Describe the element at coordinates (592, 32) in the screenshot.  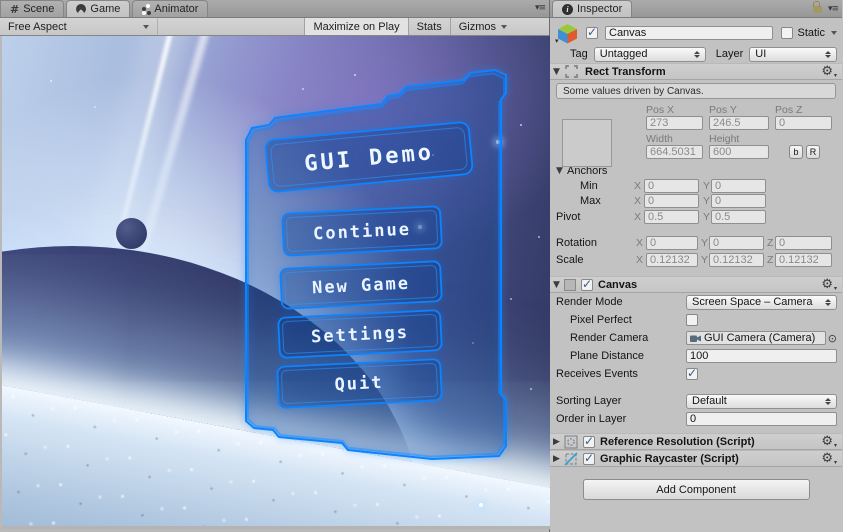
I see `active-checkbox` at that location.